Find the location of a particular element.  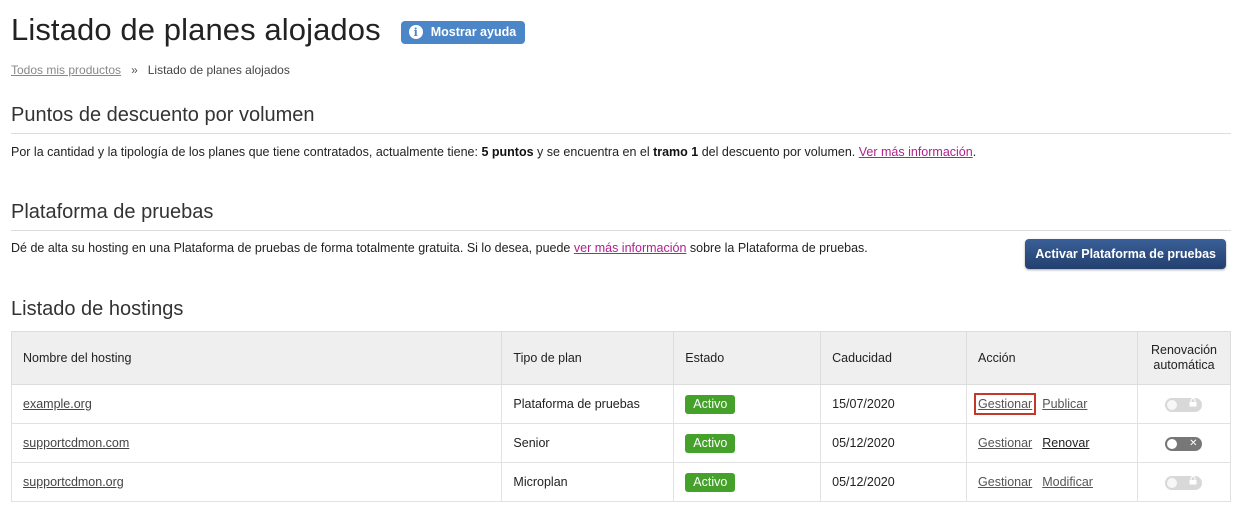

renew-link: Renovar is located at coordinates (1065, 443).